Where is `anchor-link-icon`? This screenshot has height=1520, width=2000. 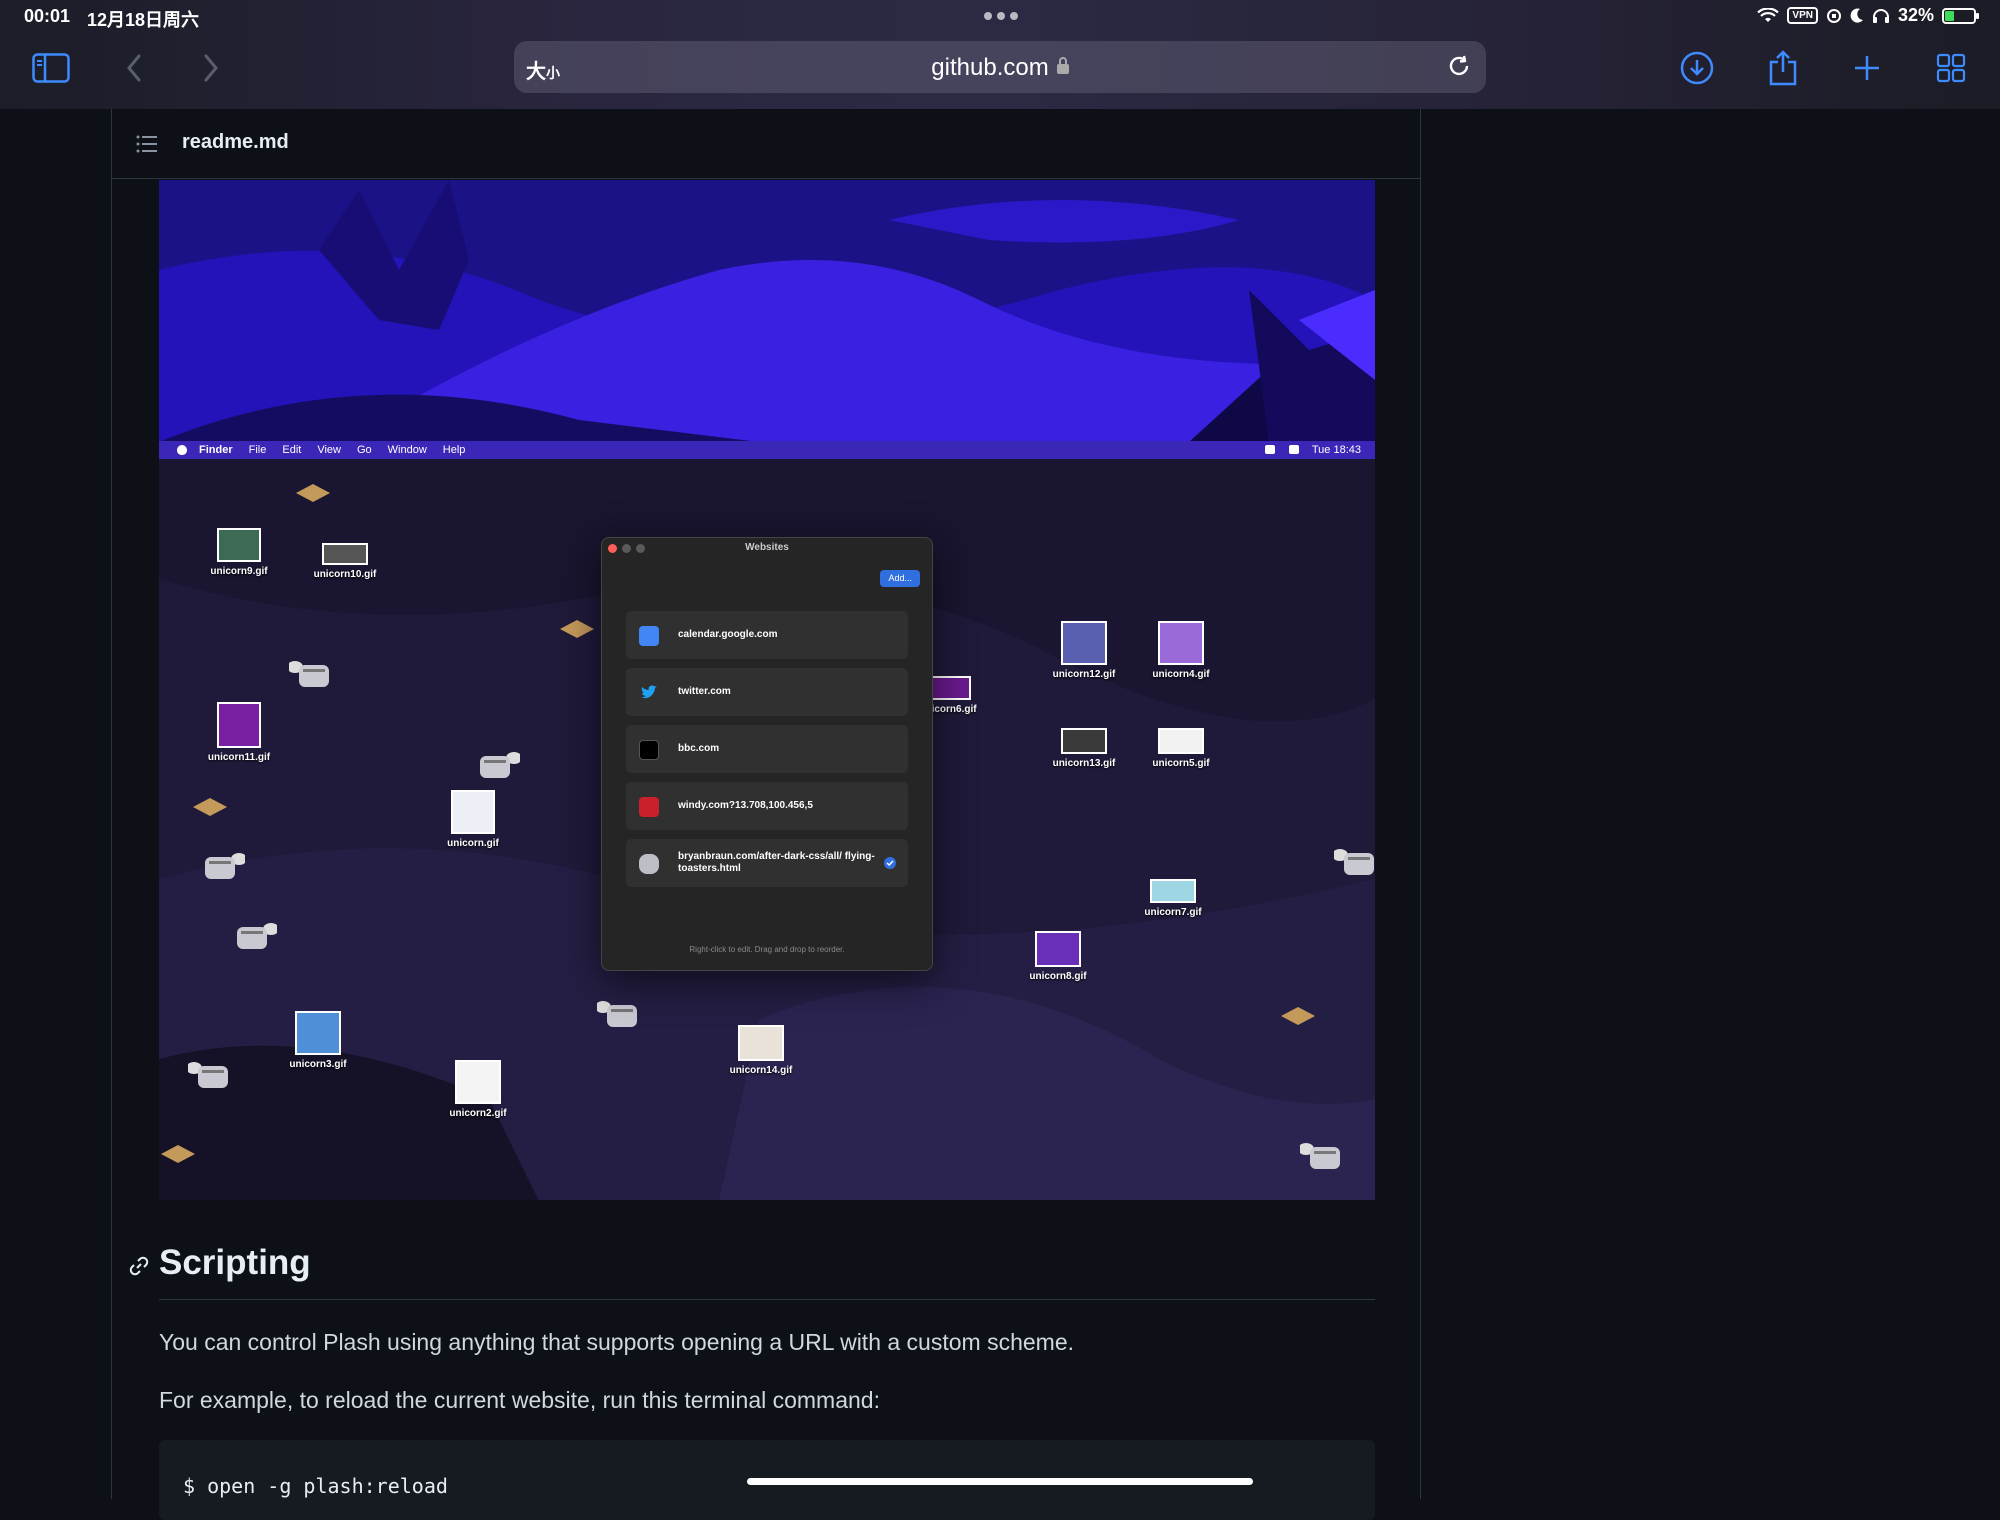 anchor-link-icon is located at coordinates (139, 1266).